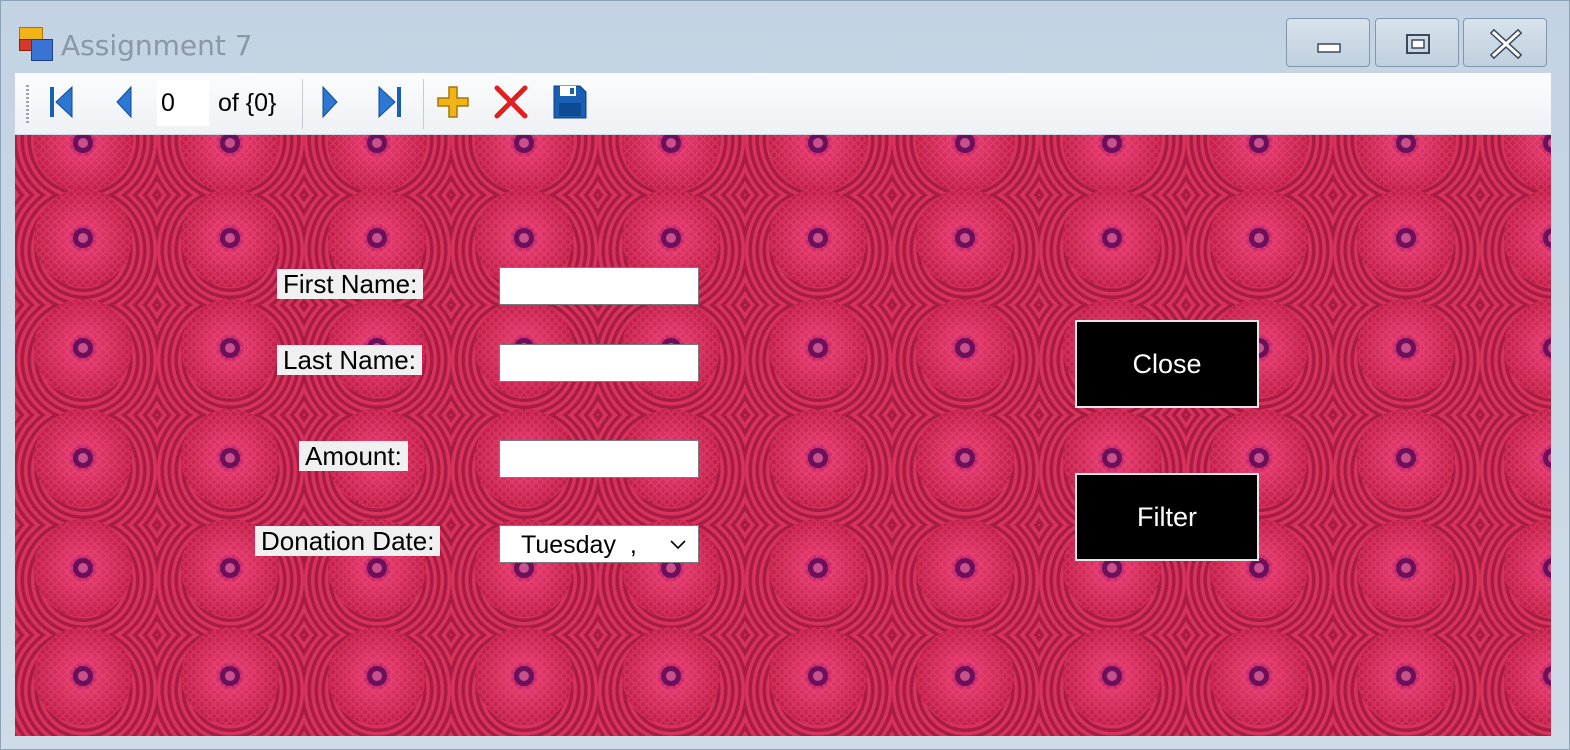 Image resolution: width=1570 pixels, height=750 pixels. Describe the element at coordinates (1167, 517) in the screenshot. I see `filter-button: Filter` at that location.